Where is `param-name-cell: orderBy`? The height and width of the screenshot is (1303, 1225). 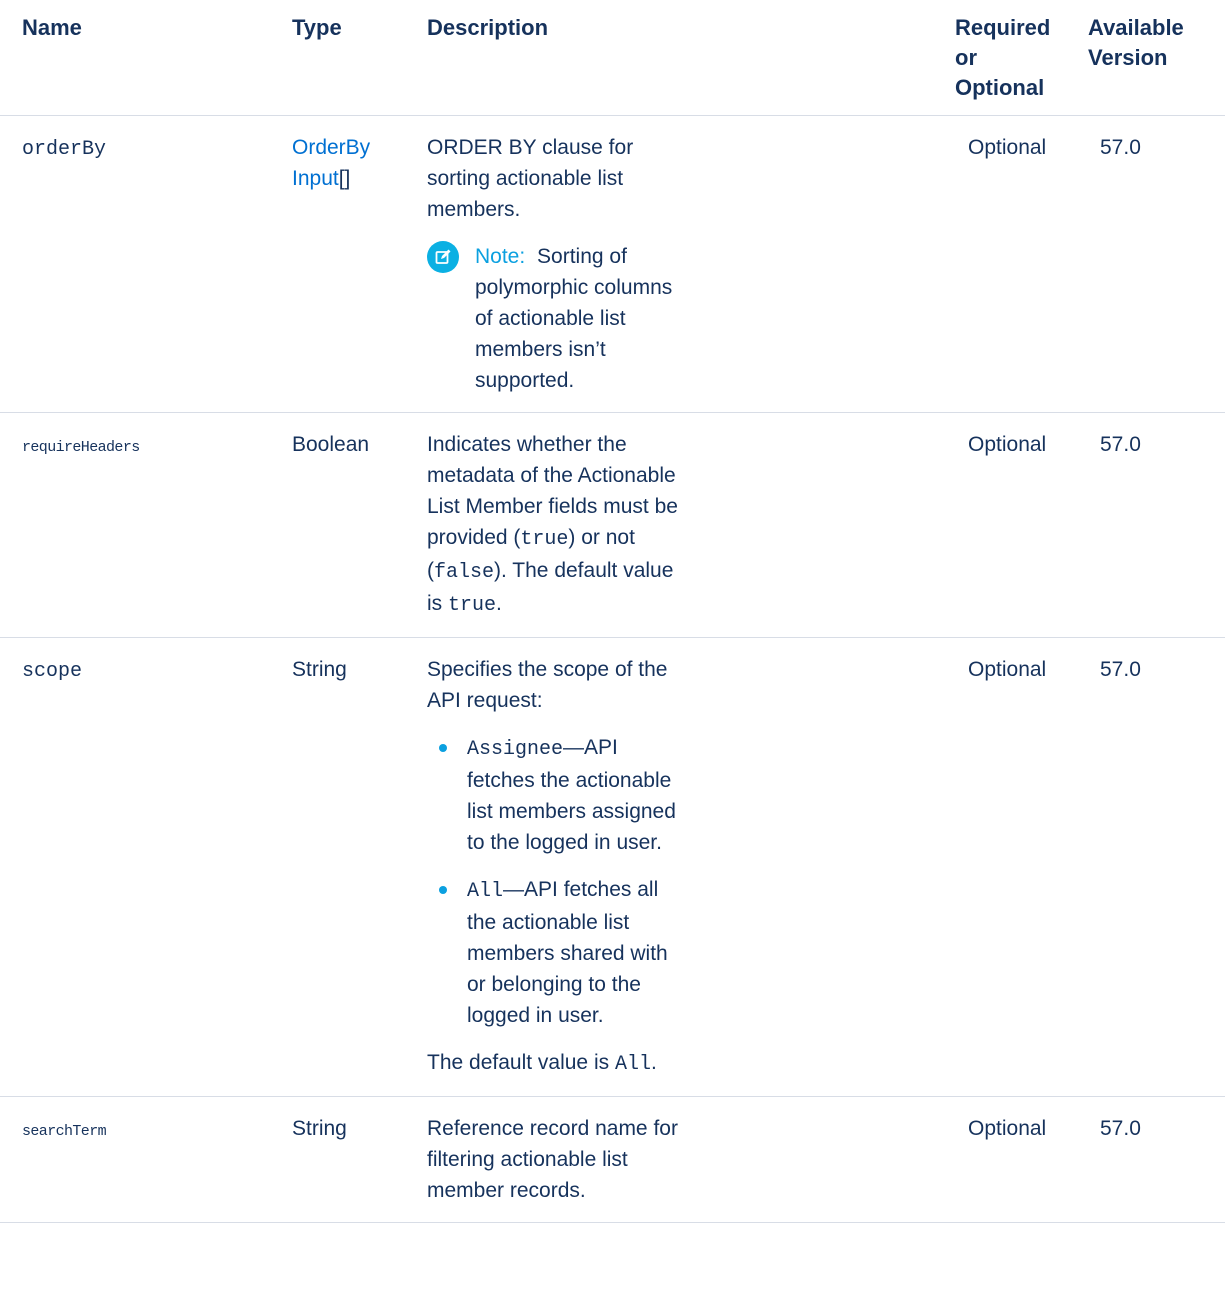 param-name-cell: orderBy is located at coordinates (135, 264).